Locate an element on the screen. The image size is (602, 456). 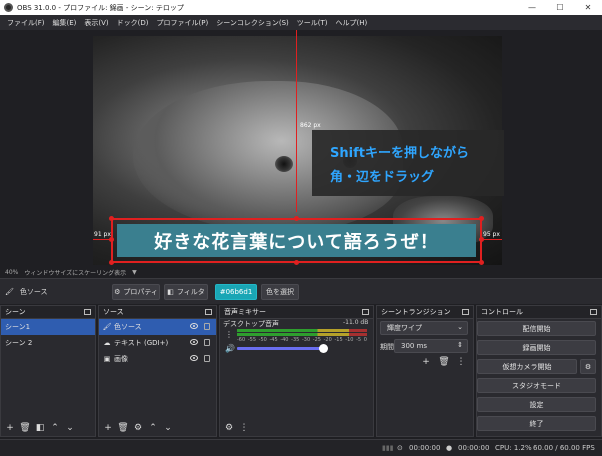
meter-tick: -20 is located at coordinates (327, 340).